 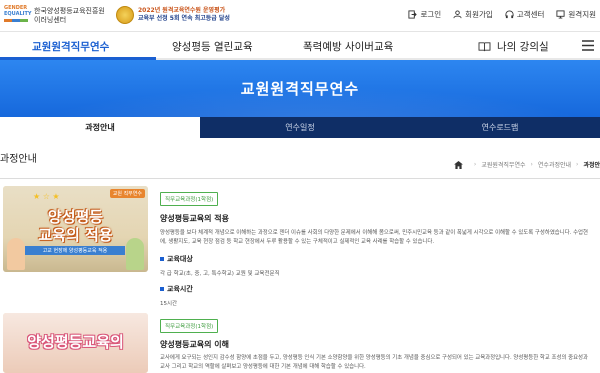 I want to click on utility-menu: 로그인 회원가입 고객센터 원격지원, so click(x=502, y=14).